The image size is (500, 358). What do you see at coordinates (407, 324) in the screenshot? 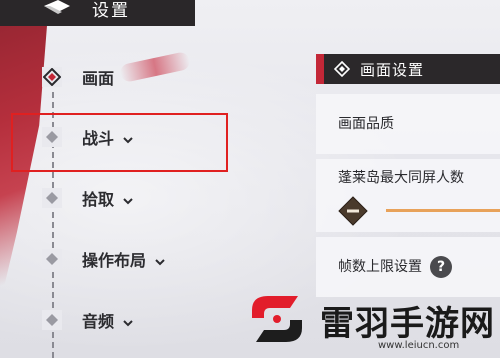
I see `watermark-text: 雷羽手游网` at bounding box center [407, 324].